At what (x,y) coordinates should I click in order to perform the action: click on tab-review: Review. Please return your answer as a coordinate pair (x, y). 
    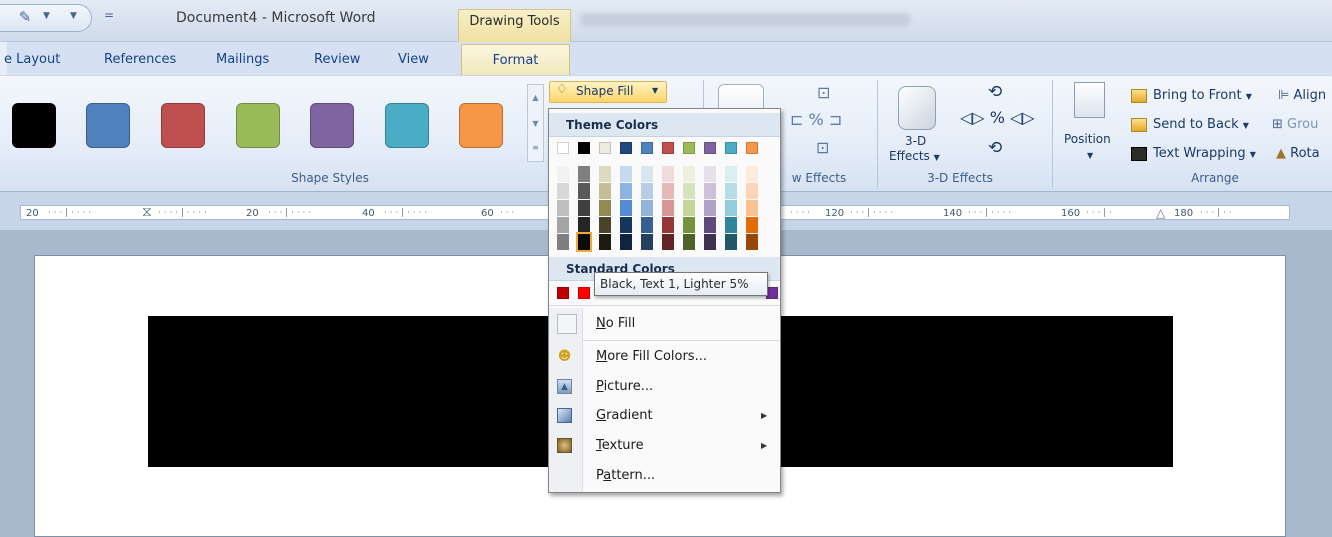
    Looking at the image, I should click on (337, 59).